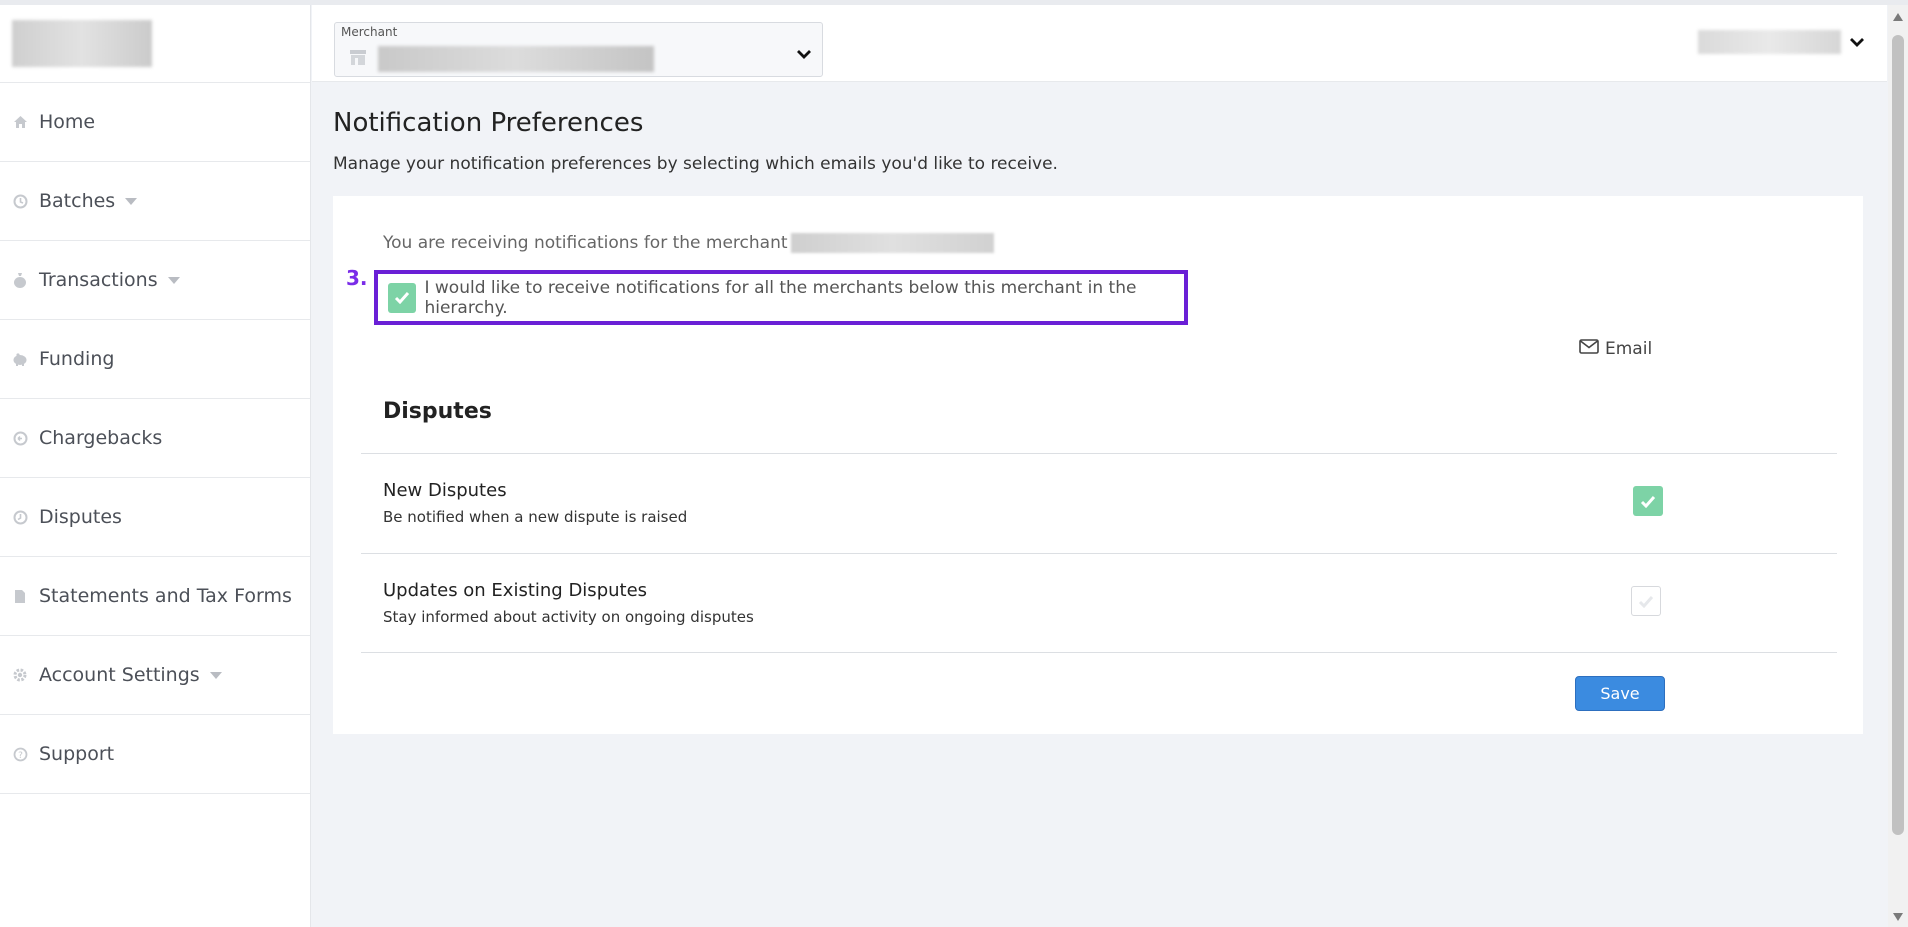 The image size is (1908, 927). Describe the element at coordinates (488, 123) in the screenshot. I see `page-title: Notification Preferences` at that location.